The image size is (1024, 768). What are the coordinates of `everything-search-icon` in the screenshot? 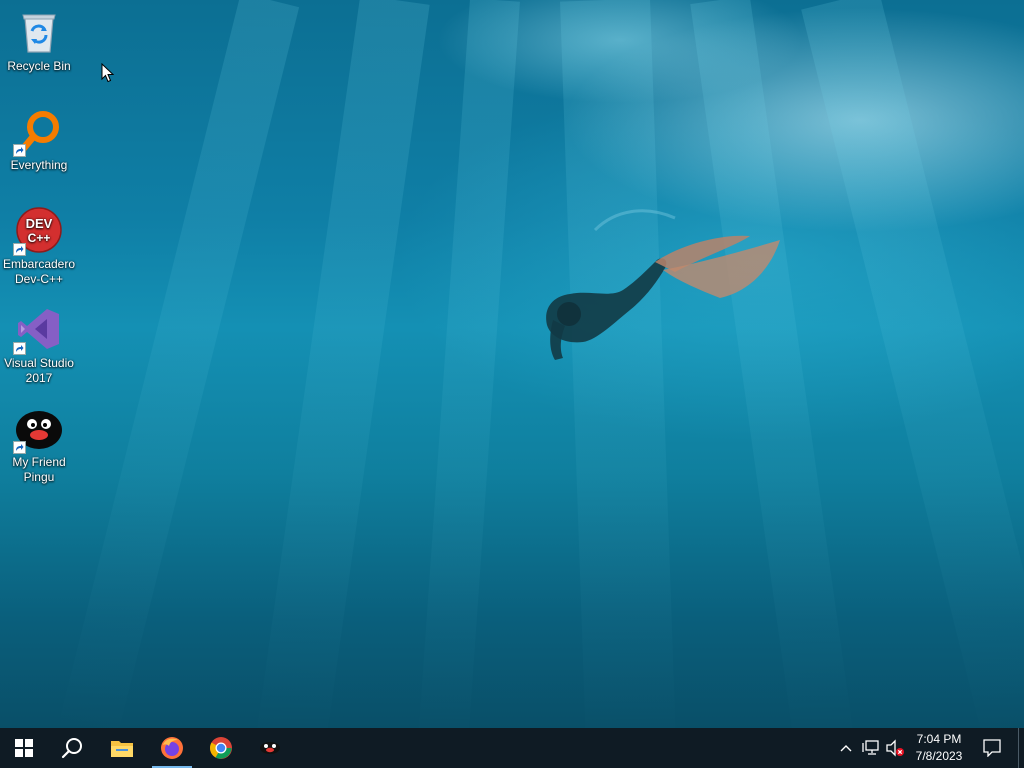 It's located at (38, 132).